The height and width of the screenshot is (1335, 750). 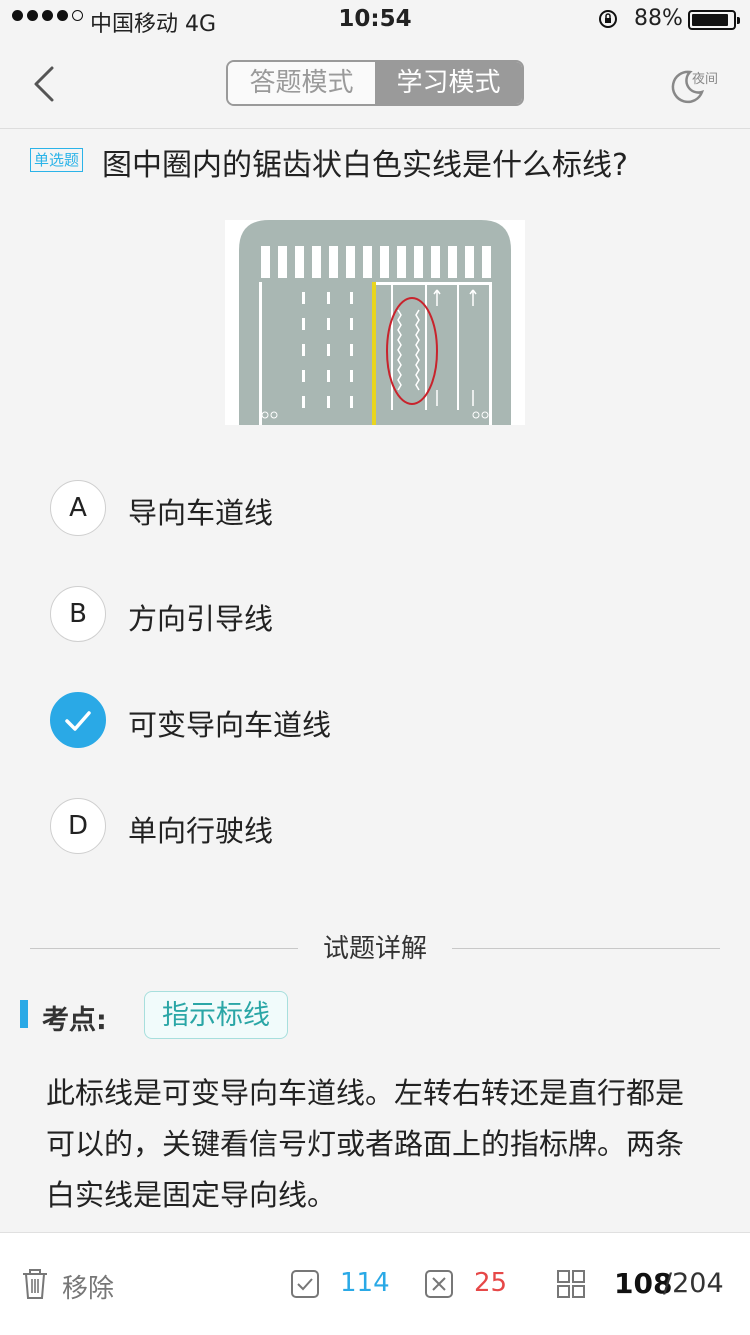 I want to click on option-a-marker: A, so click(x=78, y=508).